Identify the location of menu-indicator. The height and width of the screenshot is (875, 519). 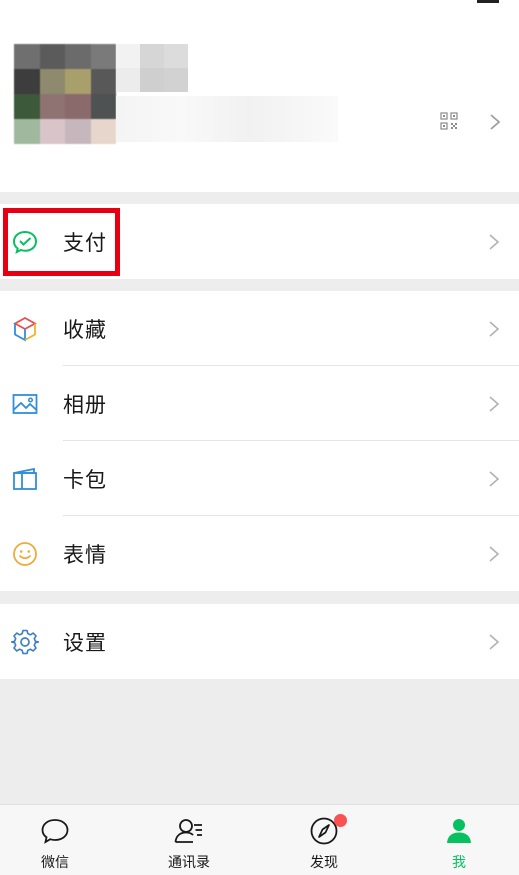
(488, 1).